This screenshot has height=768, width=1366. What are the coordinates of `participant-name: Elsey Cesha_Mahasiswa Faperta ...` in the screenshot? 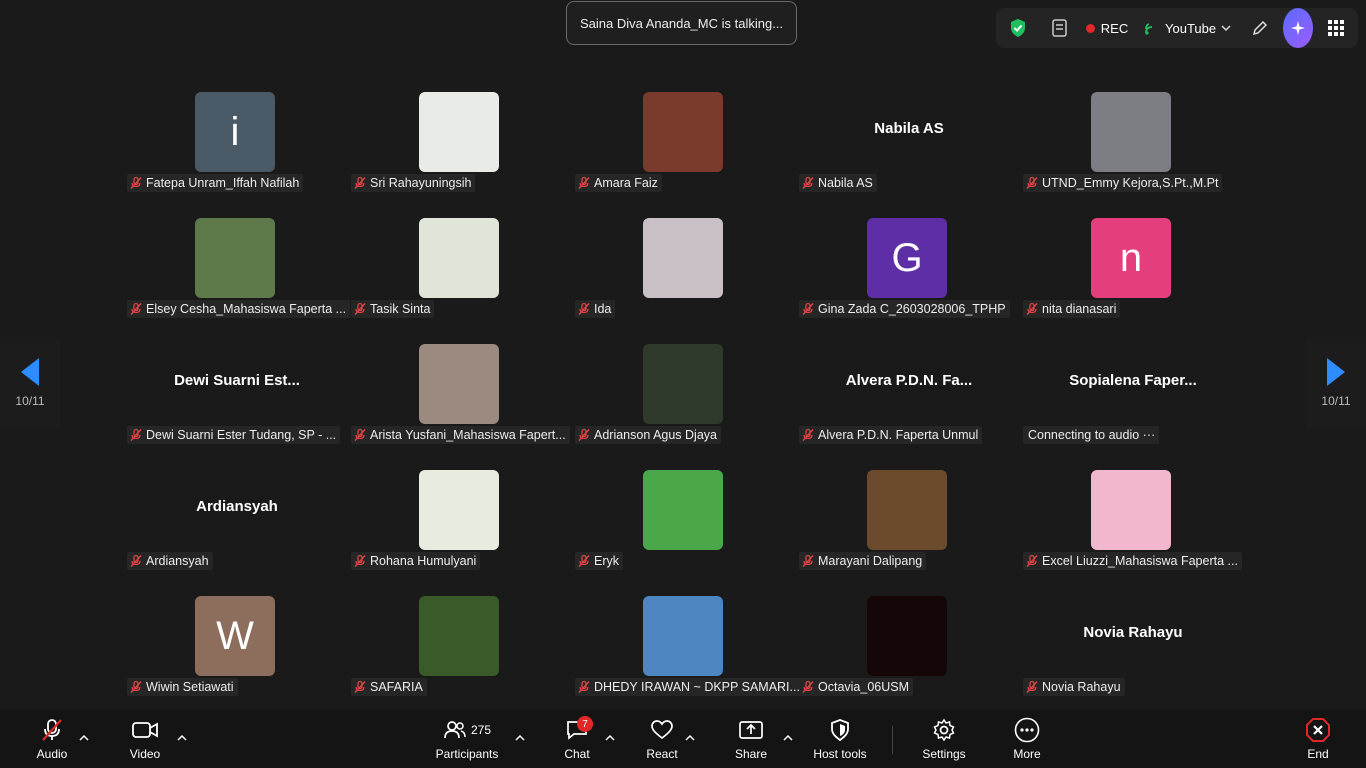 It's located at (246, 309).